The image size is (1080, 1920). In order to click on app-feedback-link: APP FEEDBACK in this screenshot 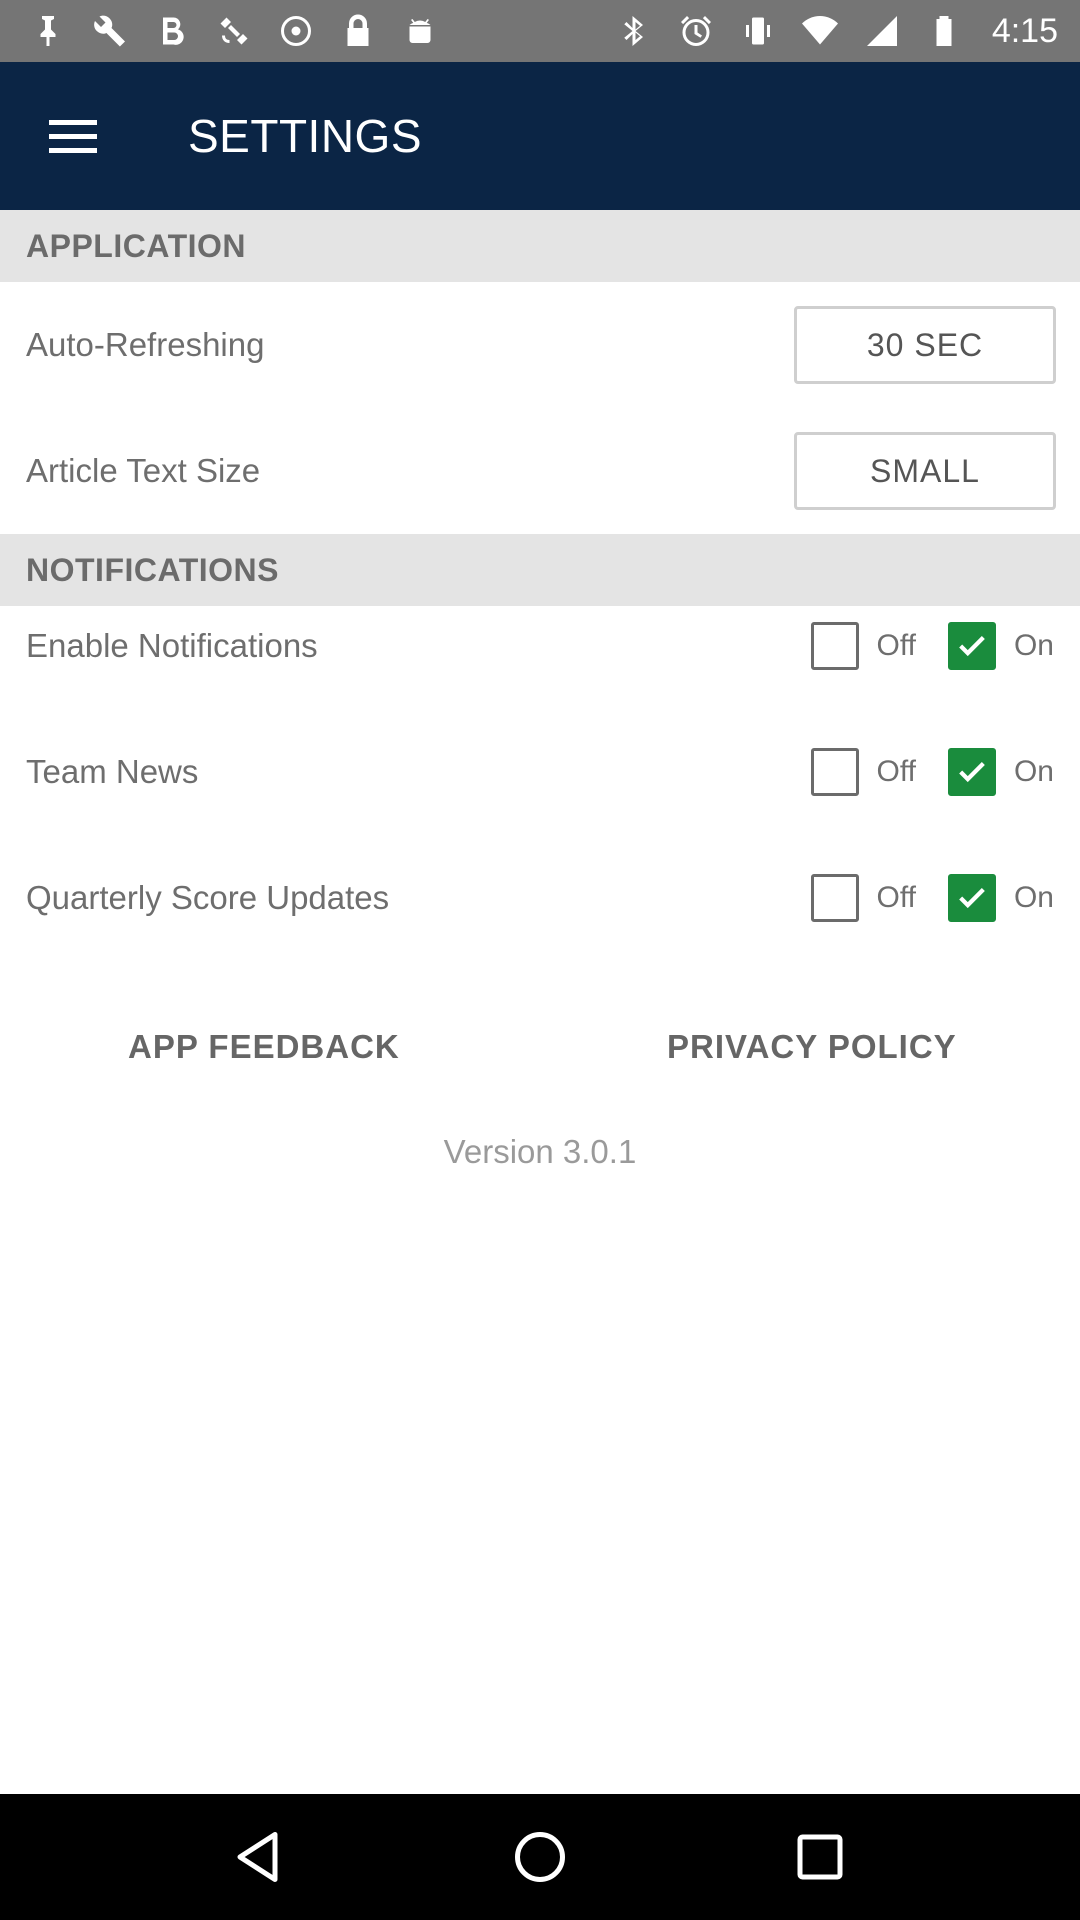, I will do `click(264, 1047)`.